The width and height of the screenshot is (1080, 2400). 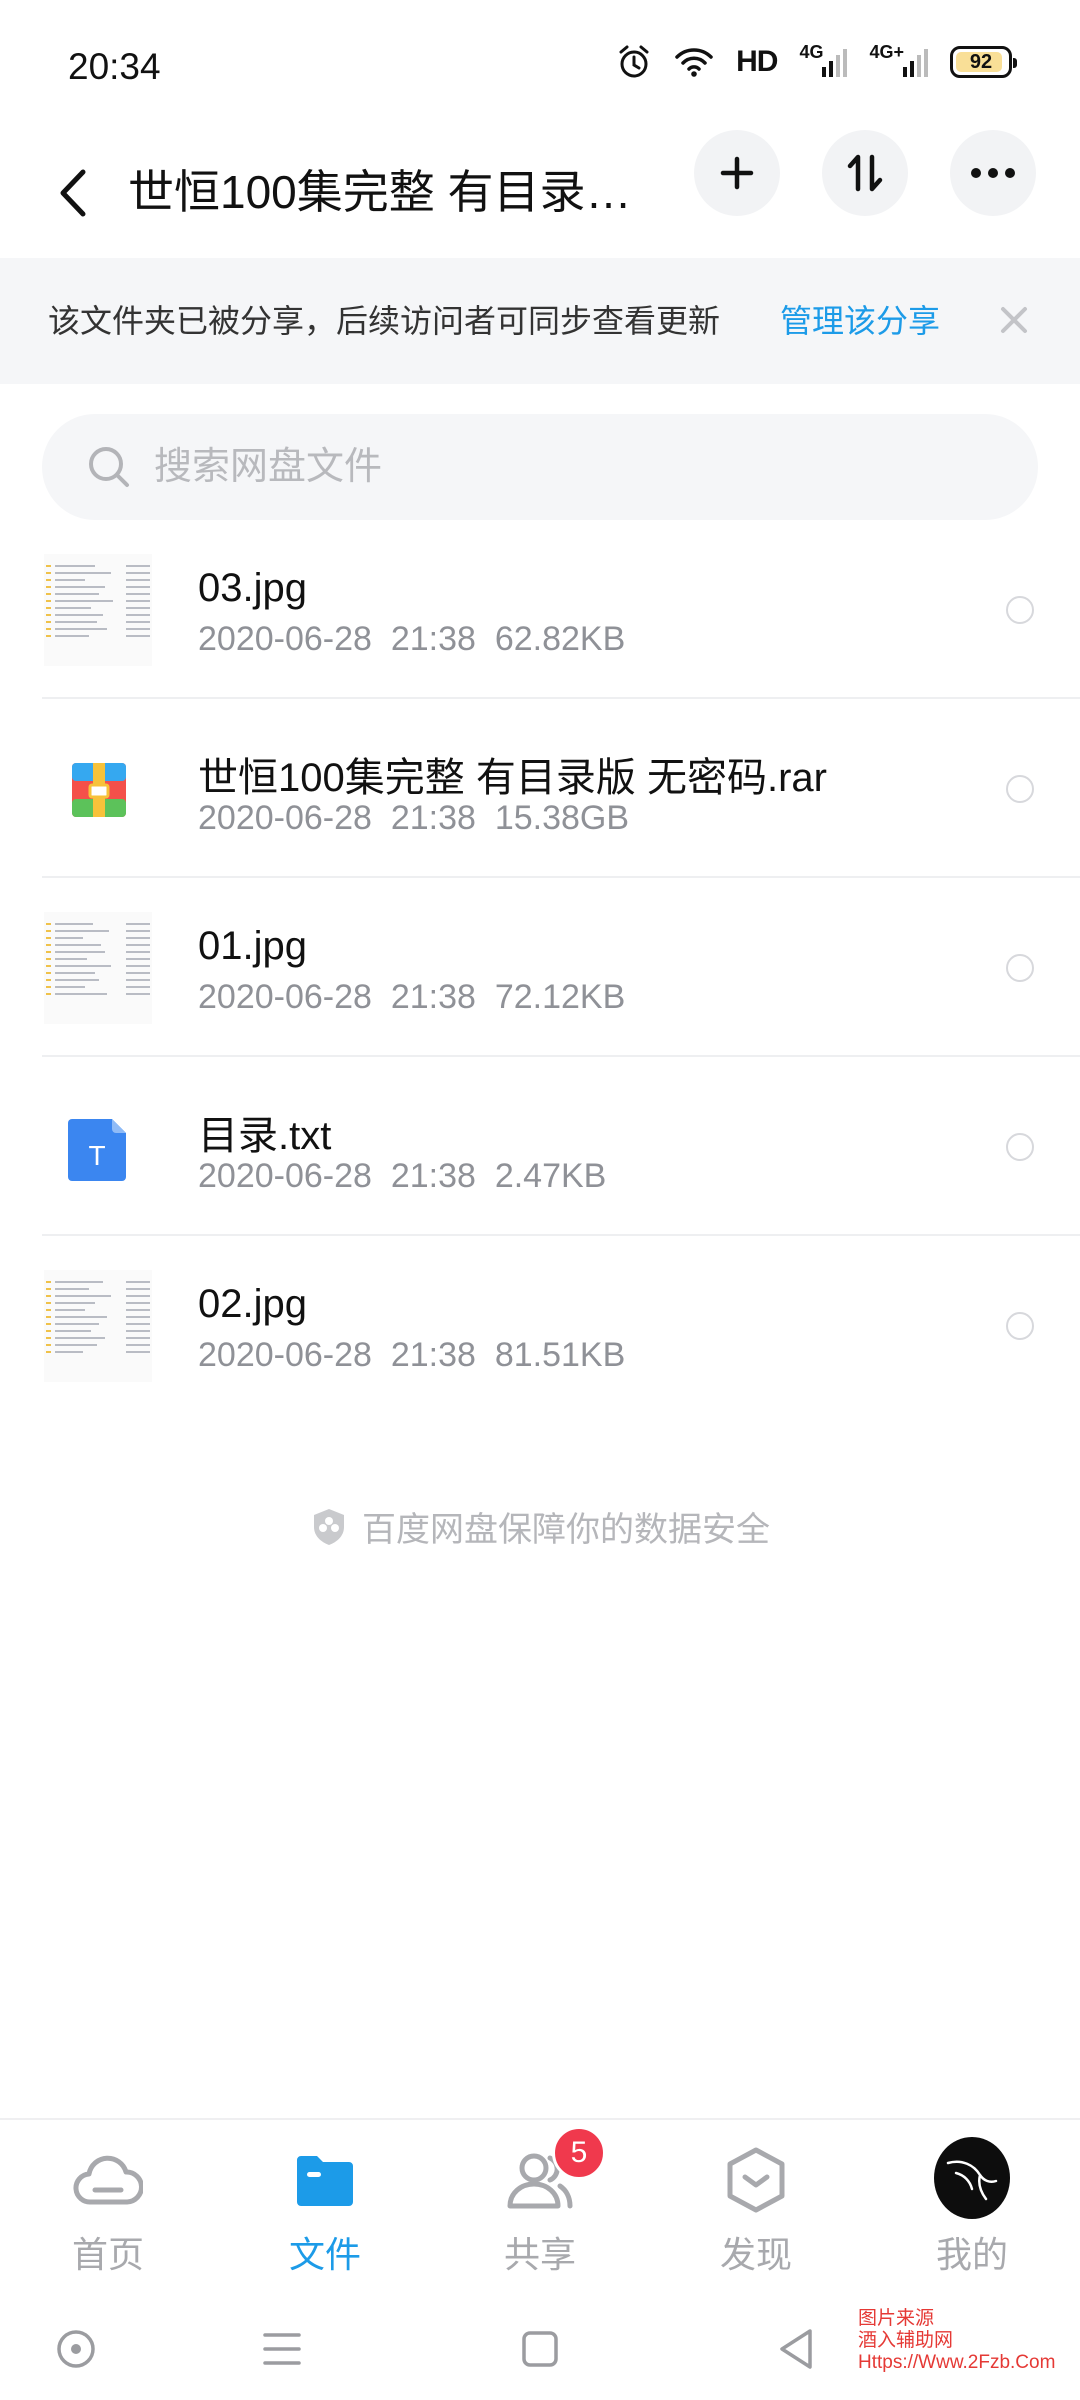 I want to click on watermark-line: Https://Www.2Fzb.Com, so click(x=957, y=2362).